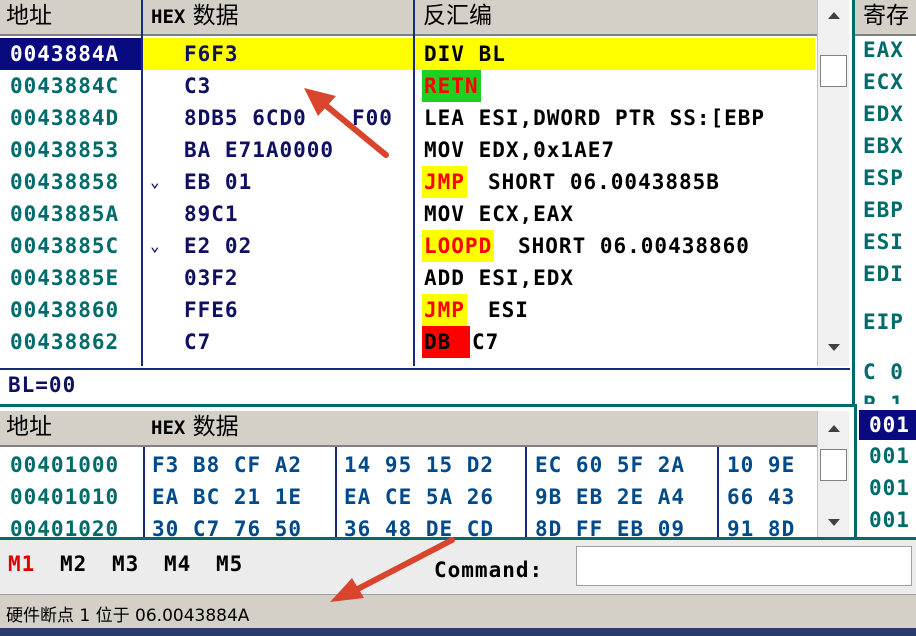 This screenshot has height=636, width=916. Describe the element at coordinates (65, 246) in the screenshot. I see `row-address: 0043885C` at that location.